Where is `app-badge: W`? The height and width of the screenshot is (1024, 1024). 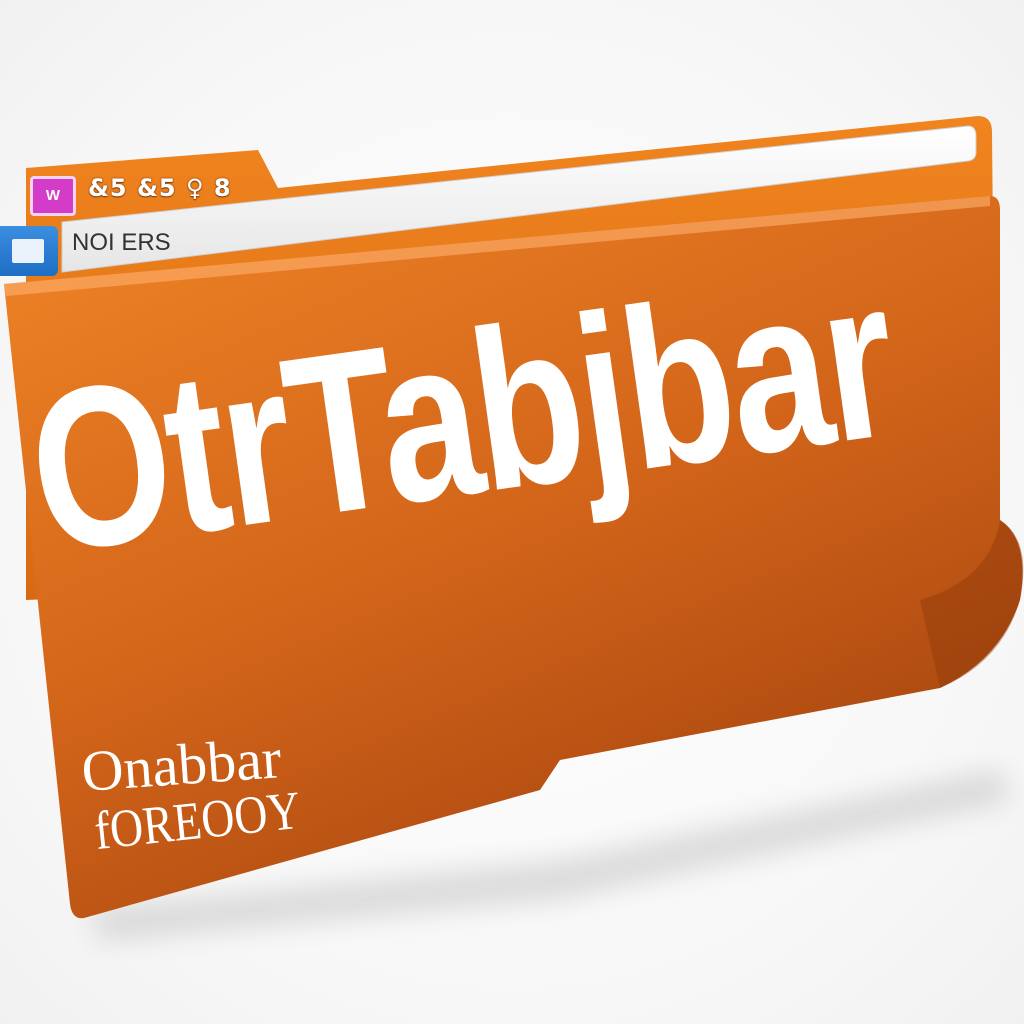
app-badge: W is located at coordinates (53, 196).